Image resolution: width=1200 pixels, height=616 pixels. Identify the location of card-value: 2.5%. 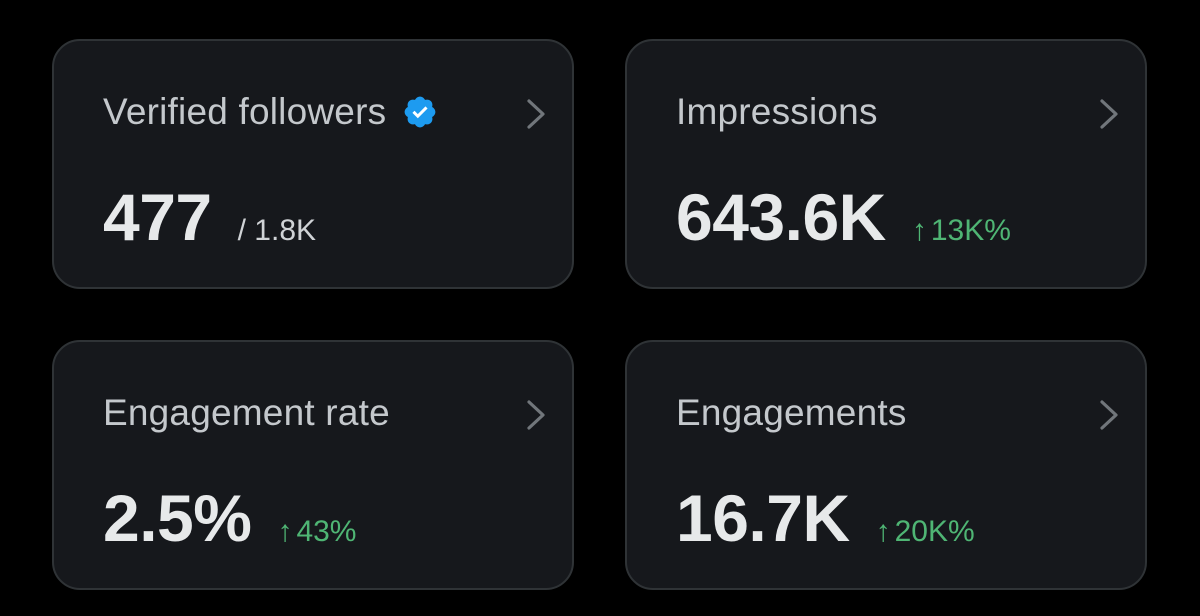
(177, 518).